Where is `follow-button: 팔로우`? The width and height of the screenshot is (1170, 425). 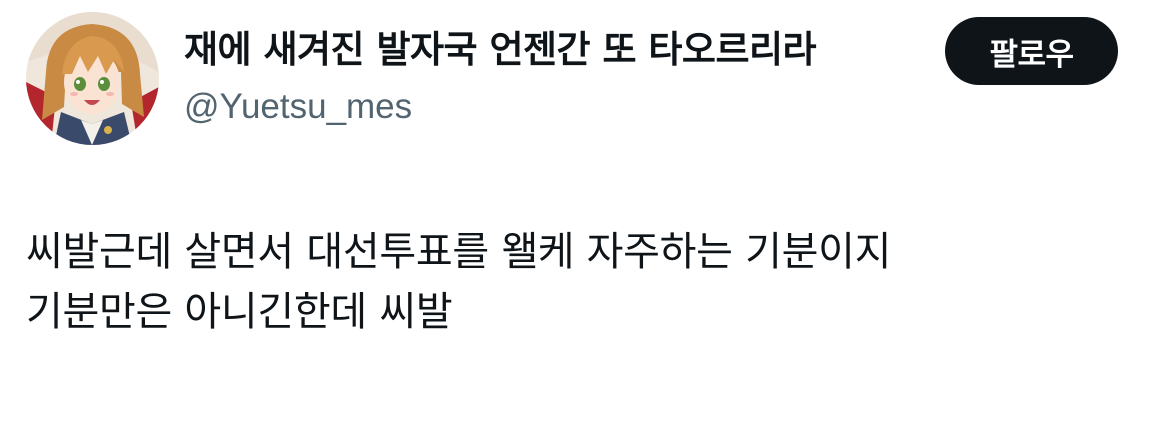
follow-button: 팔로우 is located at coordinates (1031, 51).